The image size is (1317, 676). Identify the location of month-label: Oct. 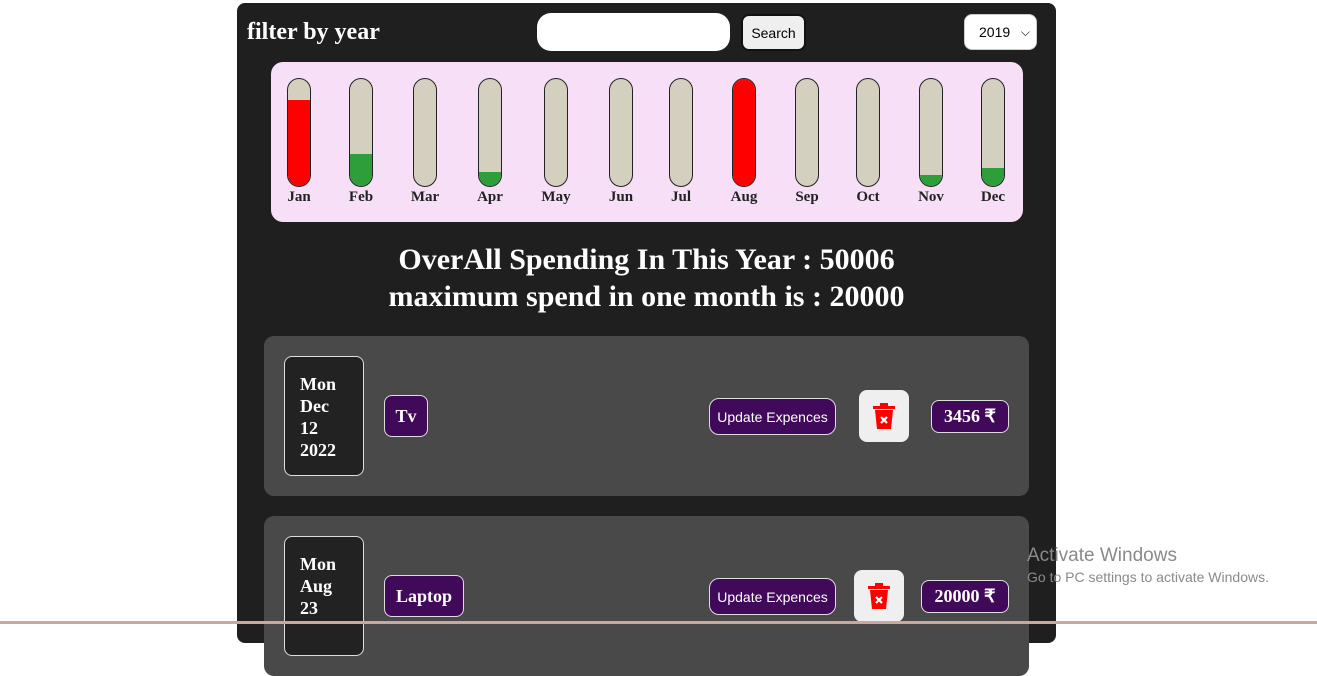
(868, 197).